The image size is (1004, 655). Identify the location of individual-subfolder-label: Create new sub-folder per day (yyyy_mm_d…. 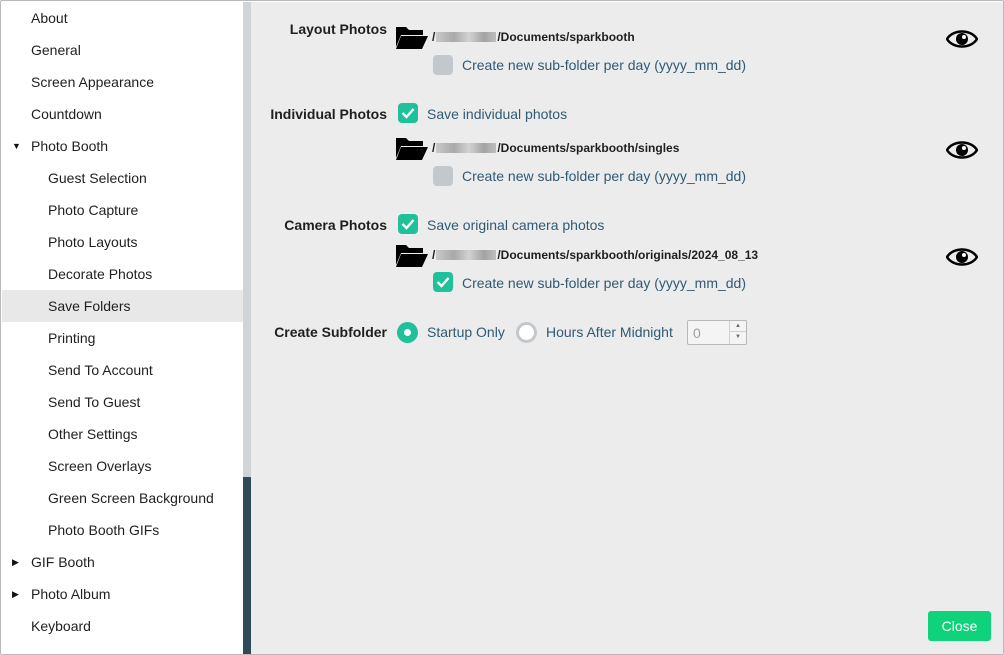
(604, 176).